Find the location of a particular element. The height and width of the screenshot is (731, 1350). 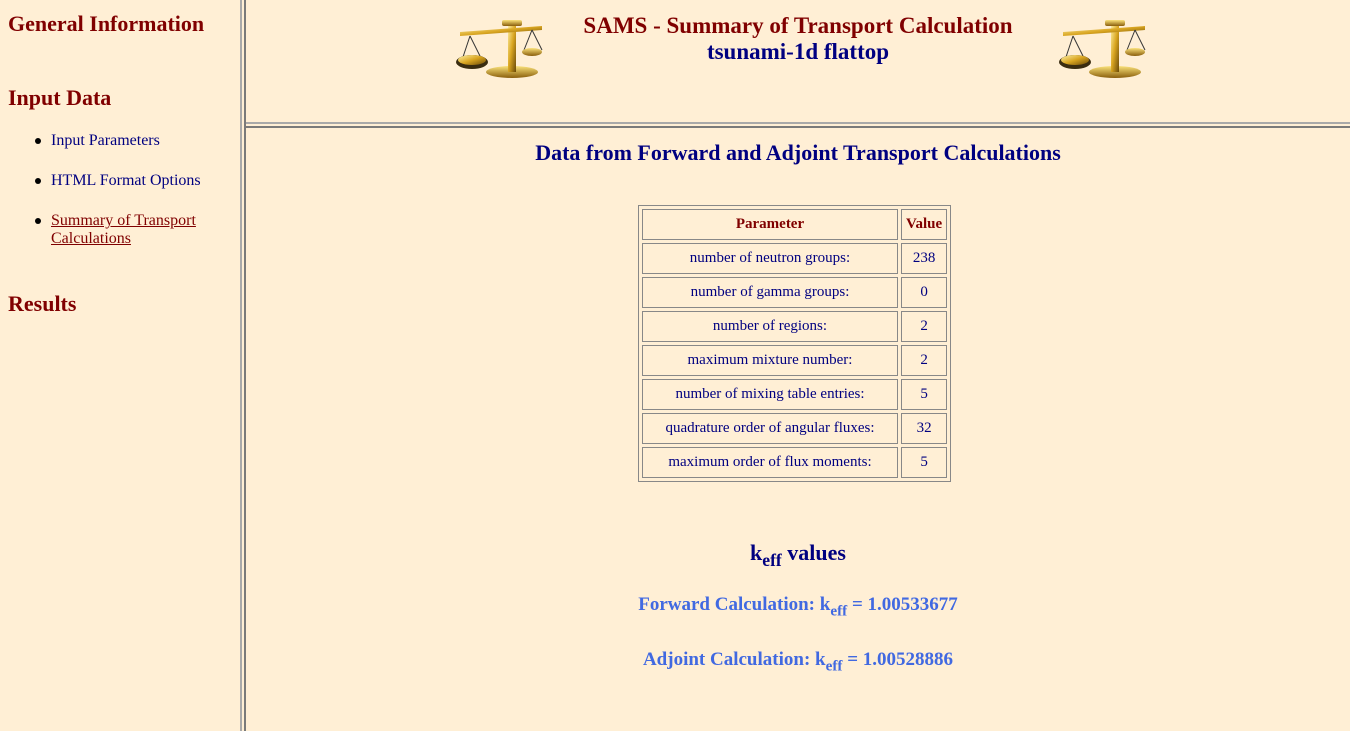

adjoint-keff-value: = 1.00528886 is located at coordinates (898, 659).